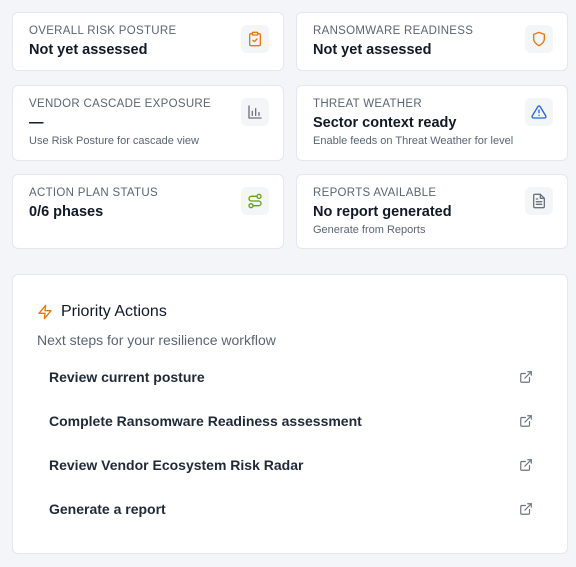  What do you see at coordinates (539, 39) in the screenshot?
I see `shield-icon` at bounding box center [539, 39].